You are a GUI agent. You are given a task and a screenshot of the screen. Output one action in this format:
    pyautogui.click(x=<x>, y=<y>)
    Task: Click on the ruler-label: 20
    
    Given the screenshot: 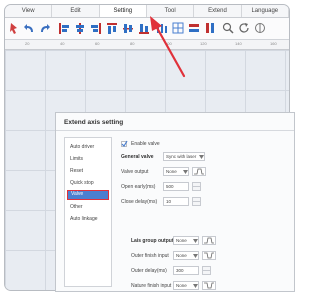 What is the action you would take?
    pyautogui.click(x=27, y=43)
    